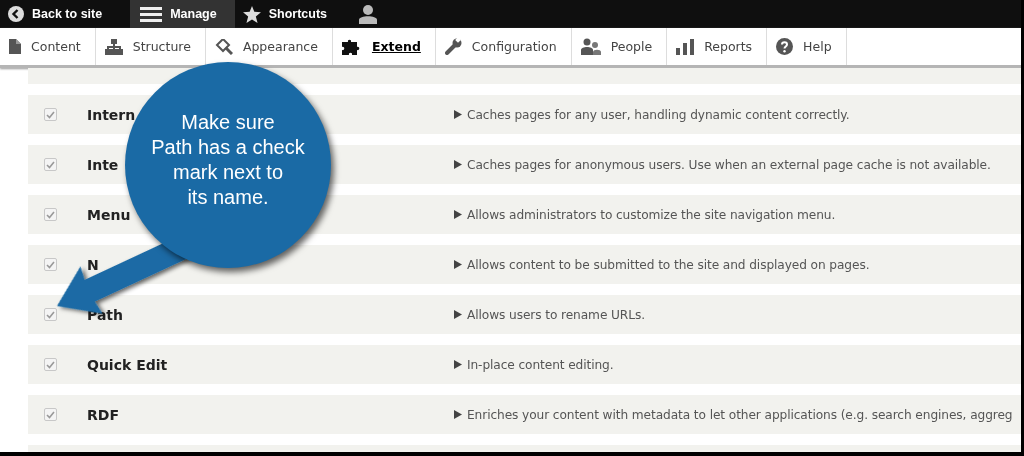  I want to click on puzzle-icon, so click(351, 46).